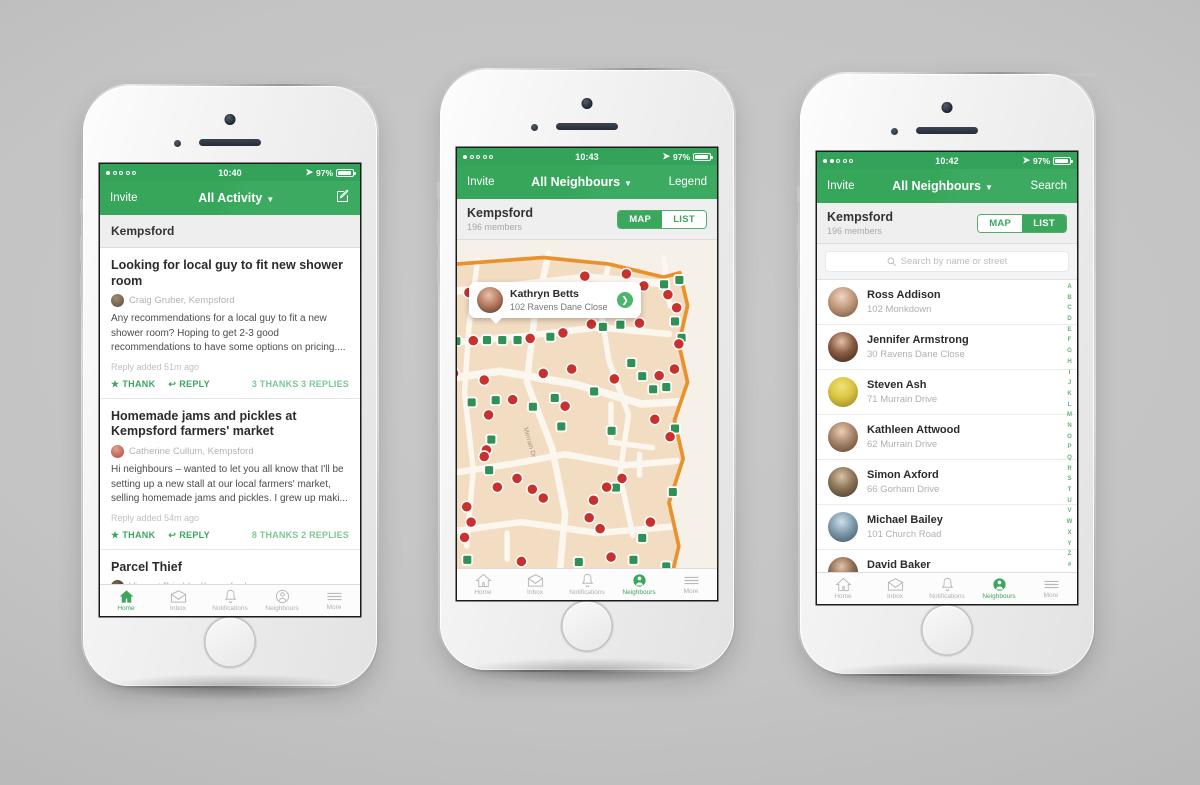  What do you see at coordinates (1070, 522) in the screenshot?
I see `alphabet-index-letter: W` at bounding box center [1070, 522].